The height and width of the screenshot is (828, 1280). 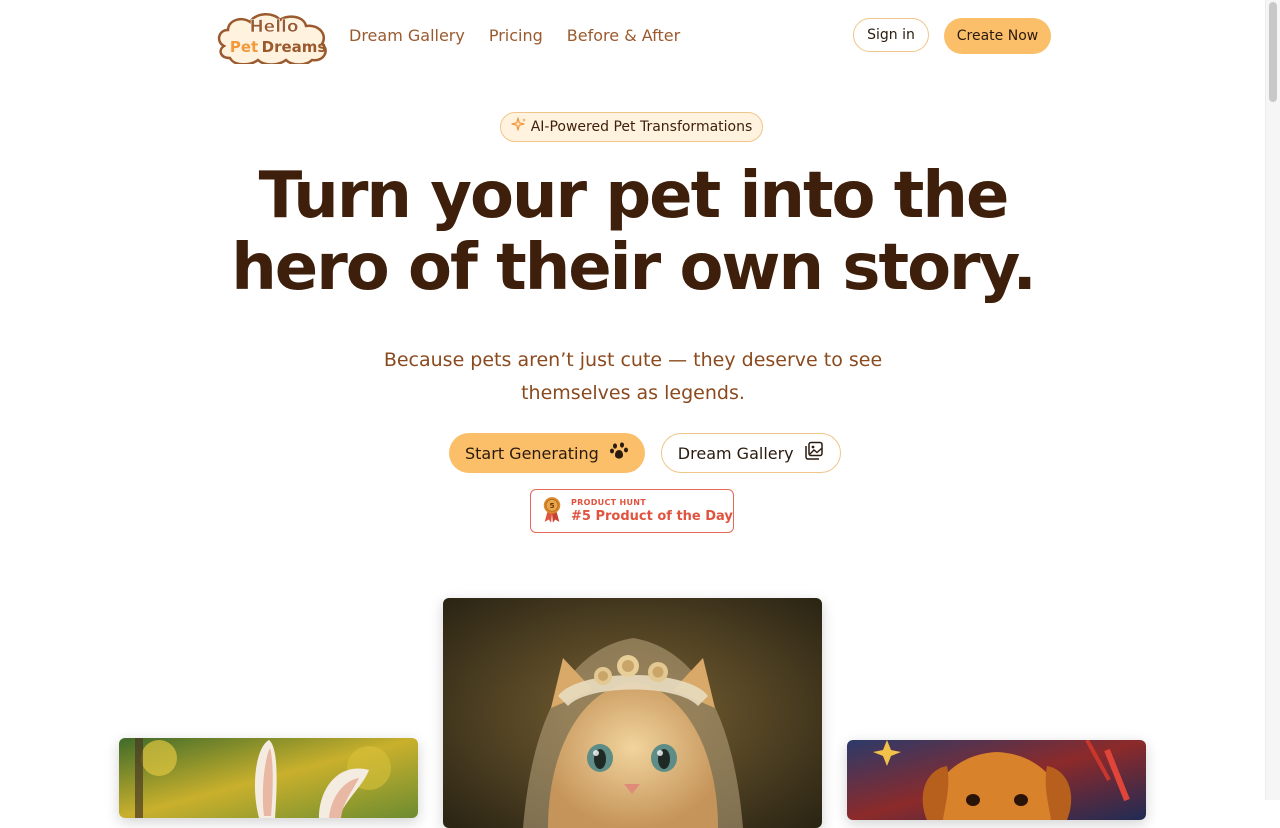 I want to click on ai-powered-badge-label: AI-Powered Pet Transformations, so click(x=641, y=127).